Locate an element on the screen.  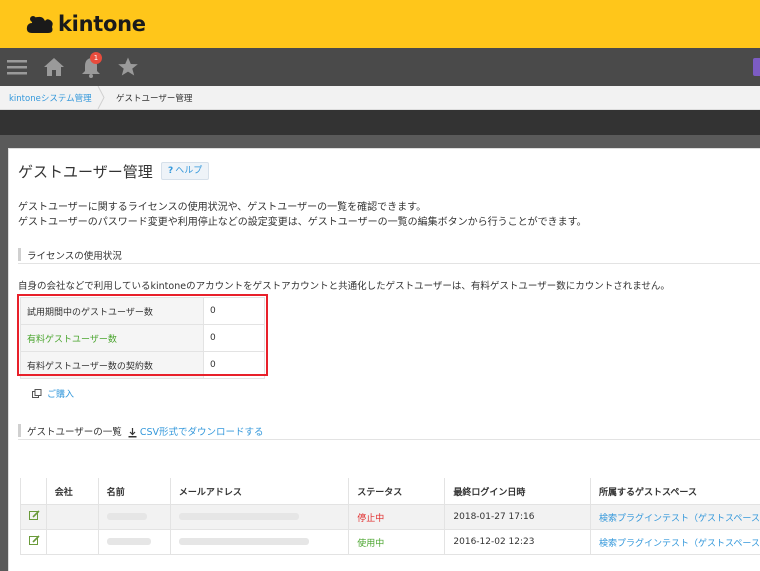
col-email: メールアドレス is located at coordinates (259, 491).